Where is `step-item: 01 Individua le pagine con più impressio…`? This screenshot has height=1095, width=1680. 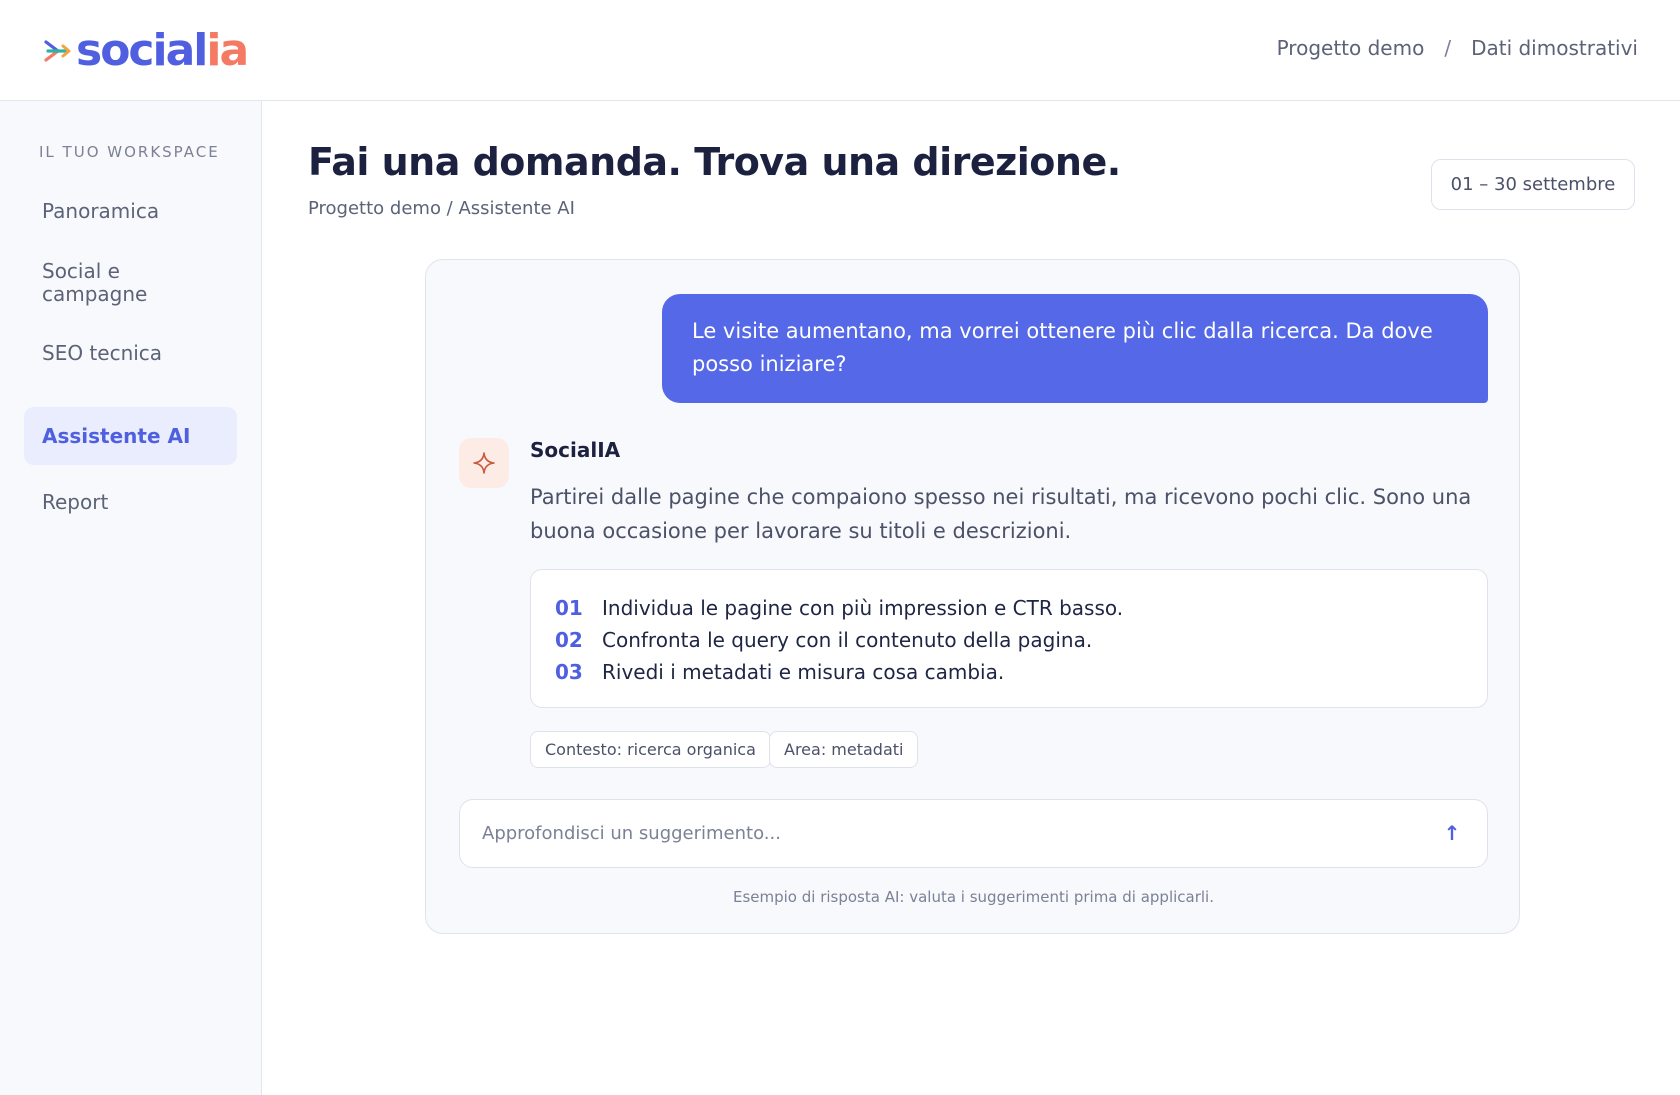 step-item: 01 Individua le pagine con più impressio… is located at coordinates (1009, 608).